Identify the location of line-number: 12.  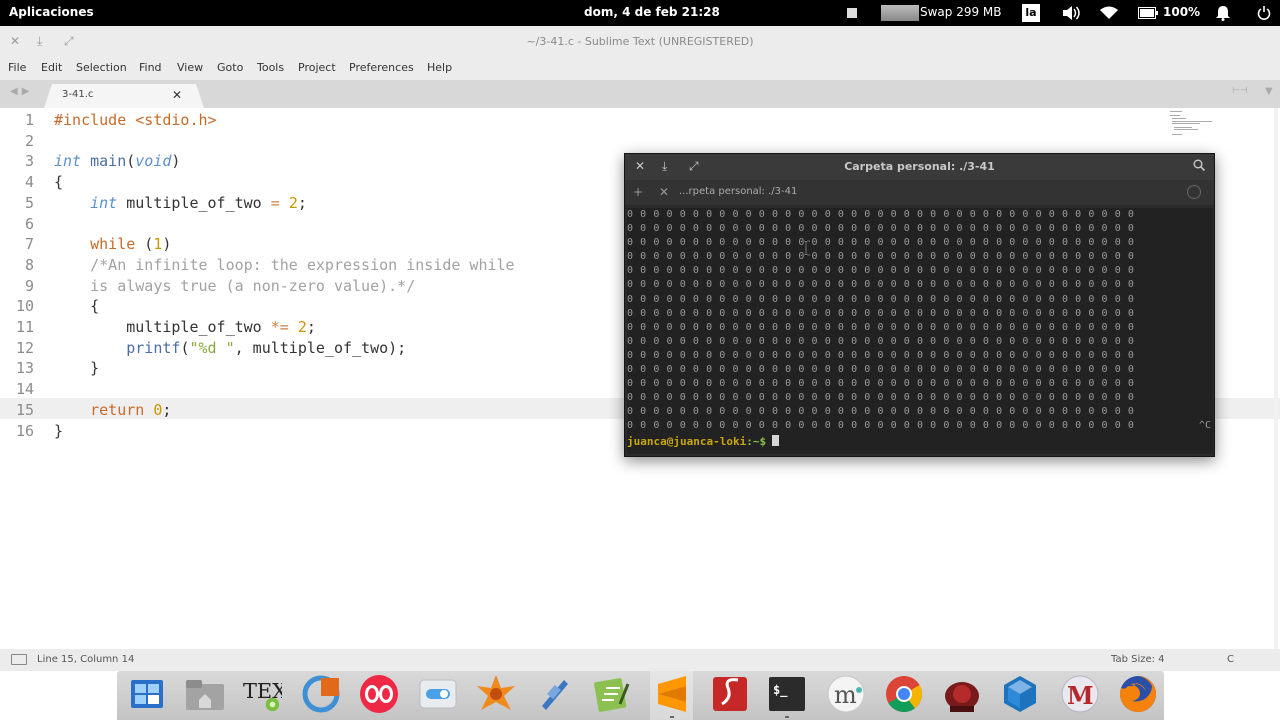
(24, 347).